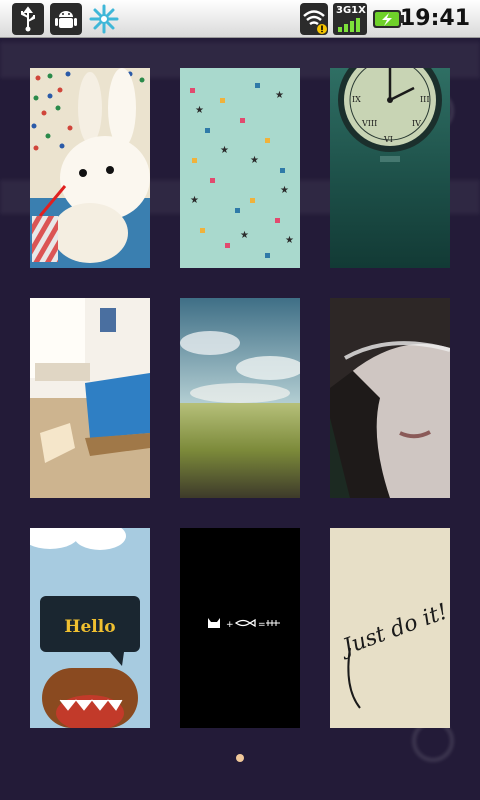 The height and width of the screenshot is (800, 480). What do you see at coordinates (388, 139) in the screenshot?
I see `svg-text: VI` at bounding box center [388, 139].